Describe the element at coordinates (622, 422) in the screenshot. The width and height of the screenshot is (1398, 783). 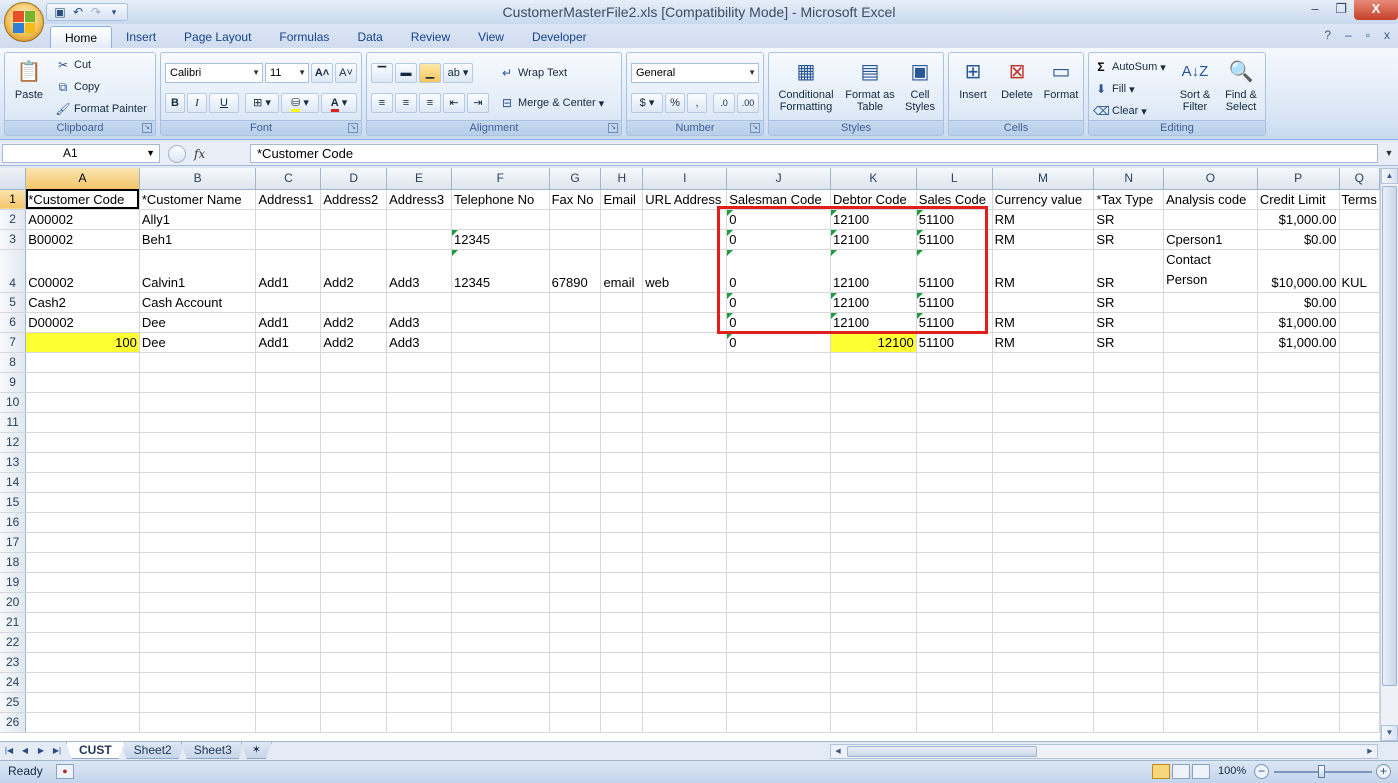
I see `cell-h11` at that location.